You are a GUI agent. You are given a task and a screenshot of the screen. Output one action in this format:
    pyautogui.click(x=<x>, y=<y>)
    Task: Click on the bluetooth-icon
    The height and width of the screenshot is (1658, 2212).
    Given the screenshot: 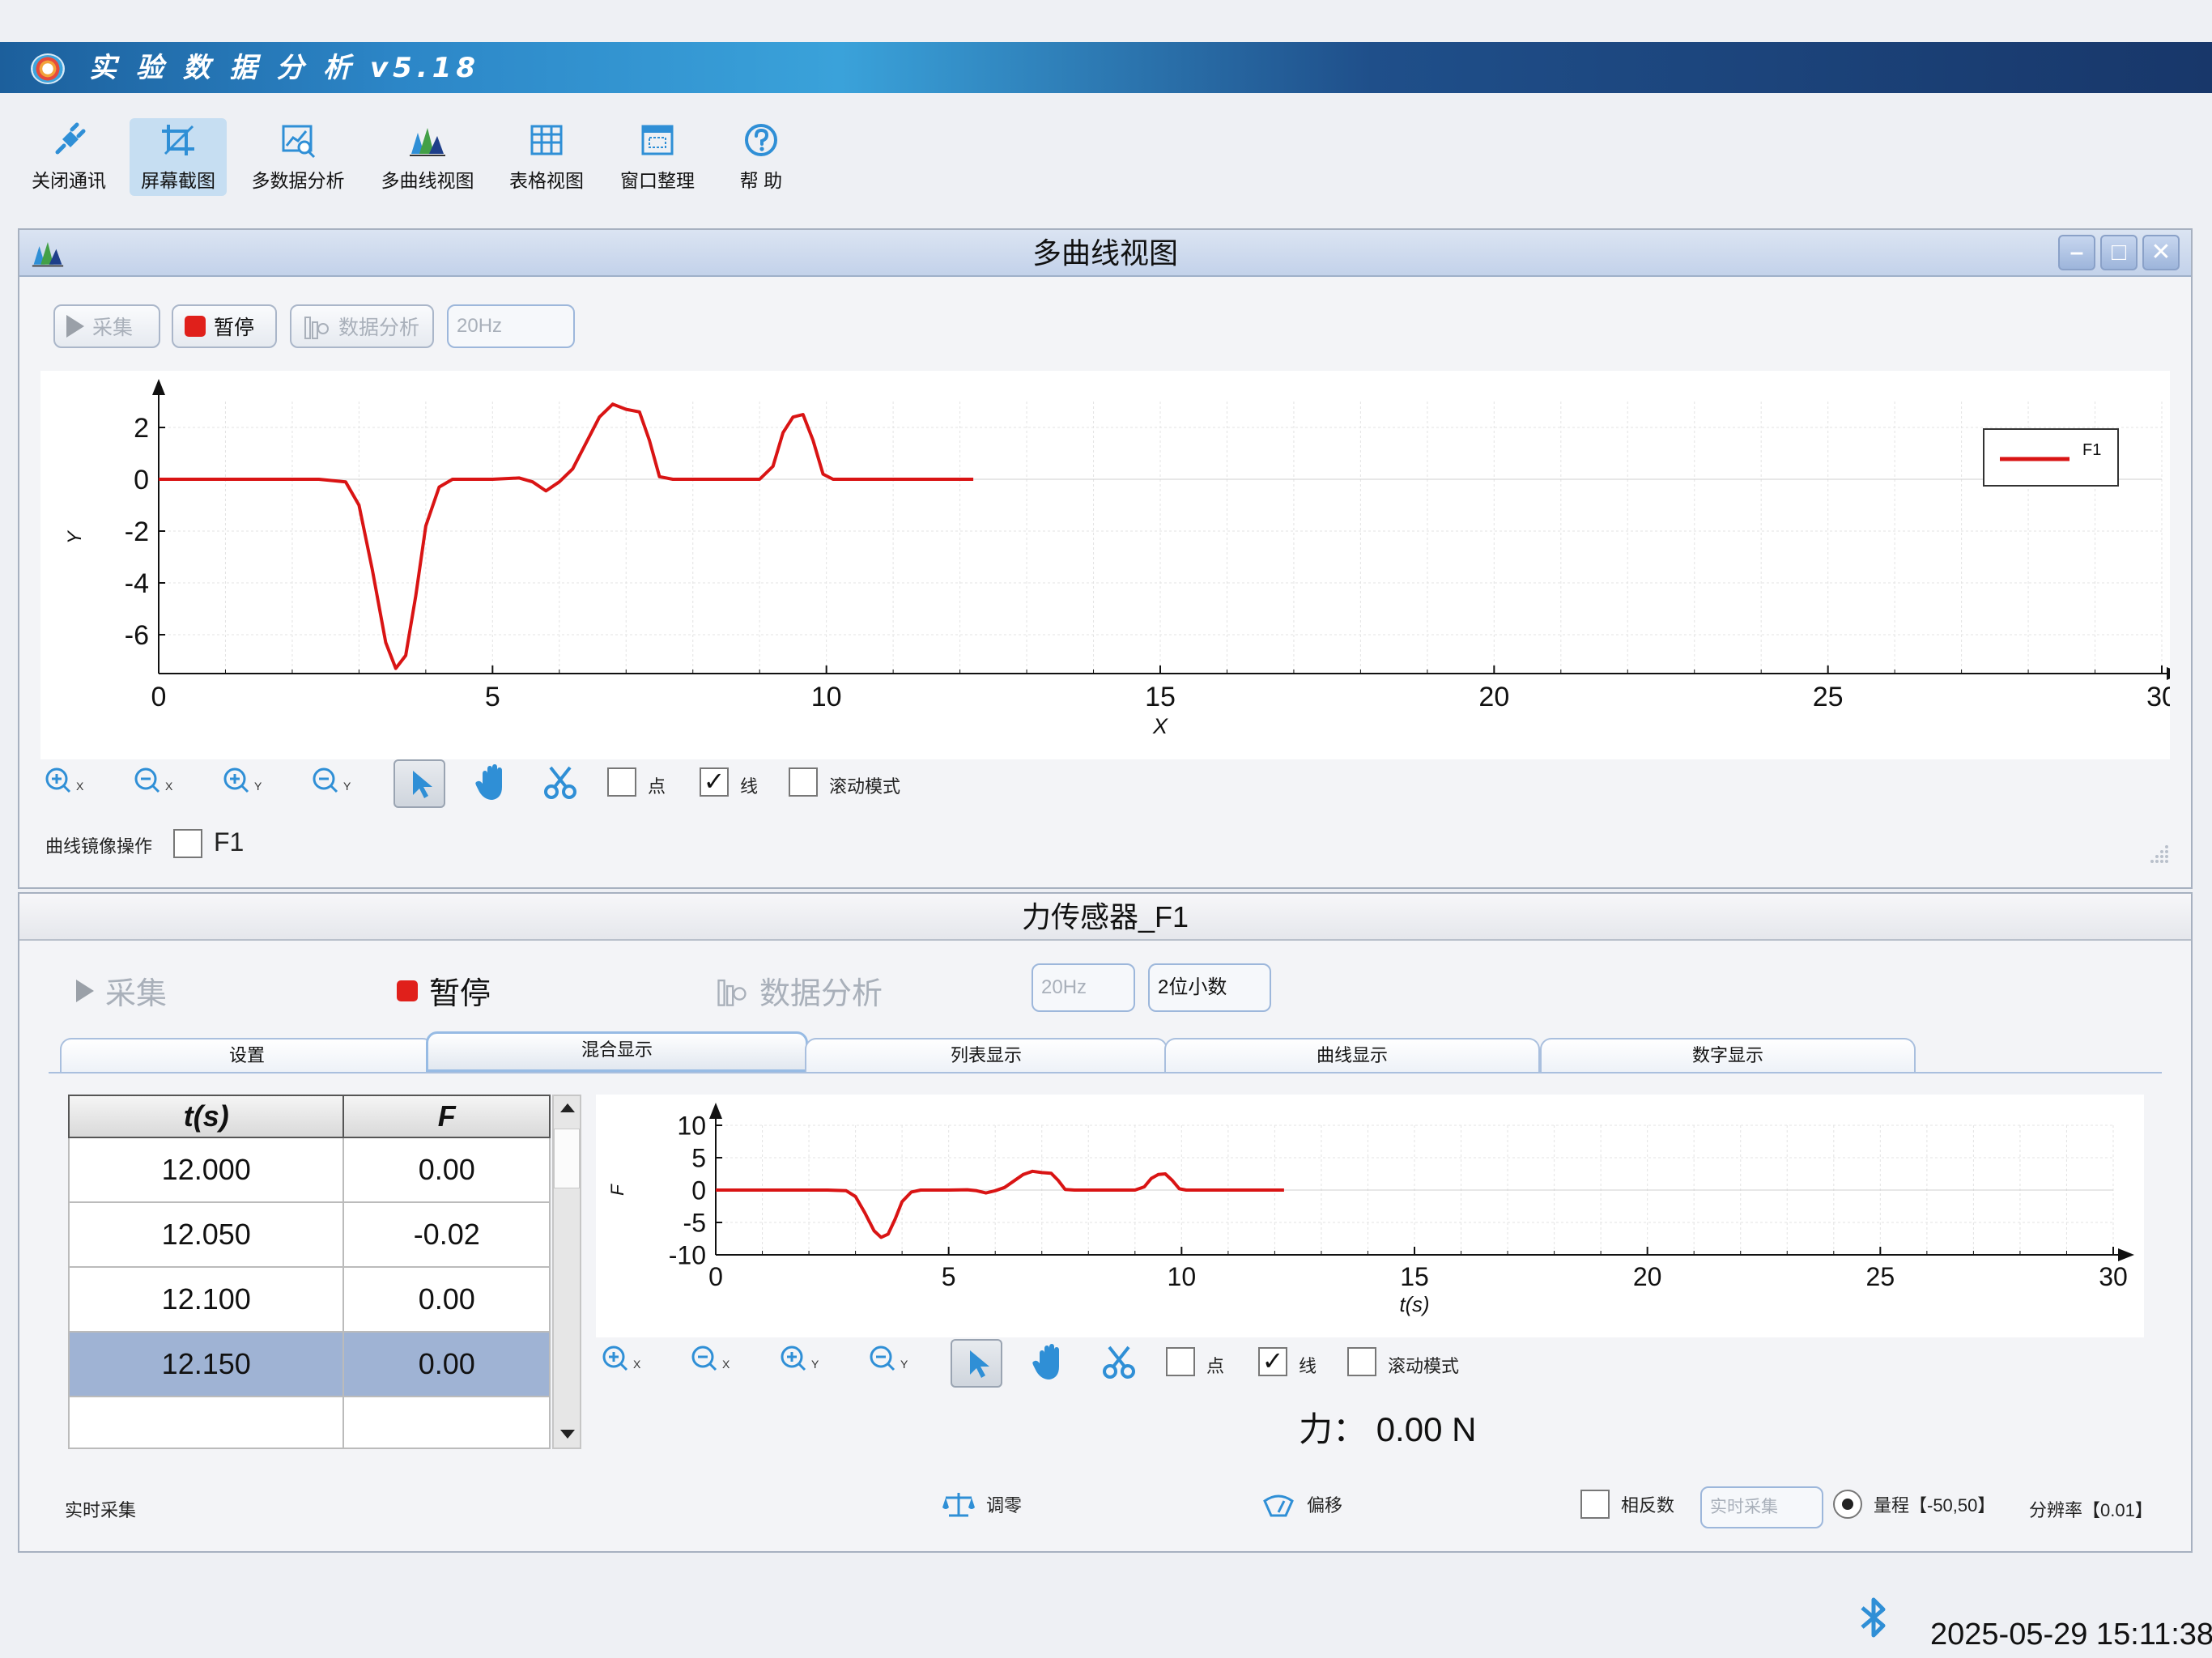 What is the action you would take?
    pyautogui.click(x=1874, y=1617)
    